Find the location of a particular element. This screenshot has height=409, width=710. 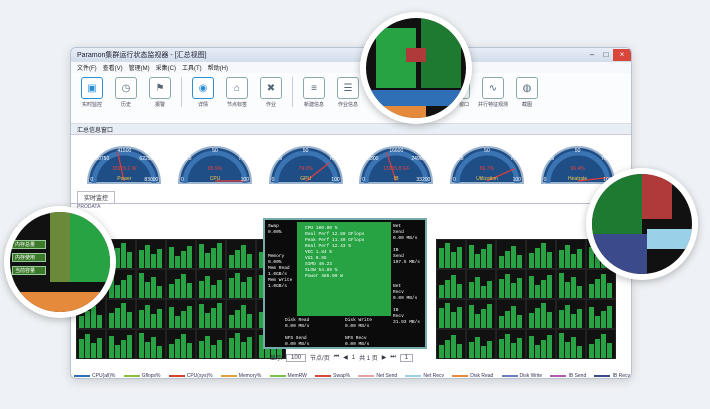

gauge-mid-right: 62250 is located at coordinates (146, 159).